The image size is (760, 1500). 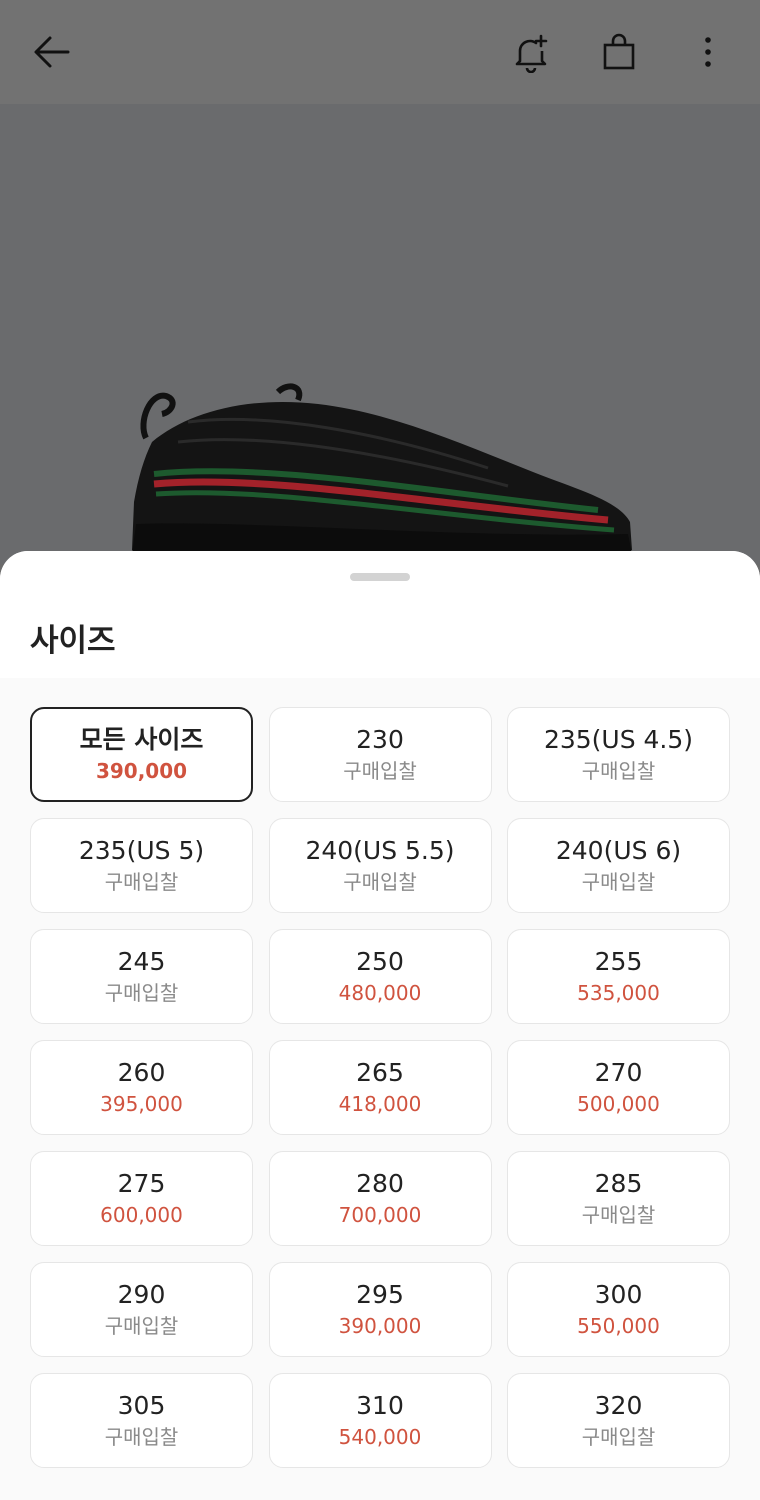 I want to click on more-vertical-icon, so click(x=708, y=52).